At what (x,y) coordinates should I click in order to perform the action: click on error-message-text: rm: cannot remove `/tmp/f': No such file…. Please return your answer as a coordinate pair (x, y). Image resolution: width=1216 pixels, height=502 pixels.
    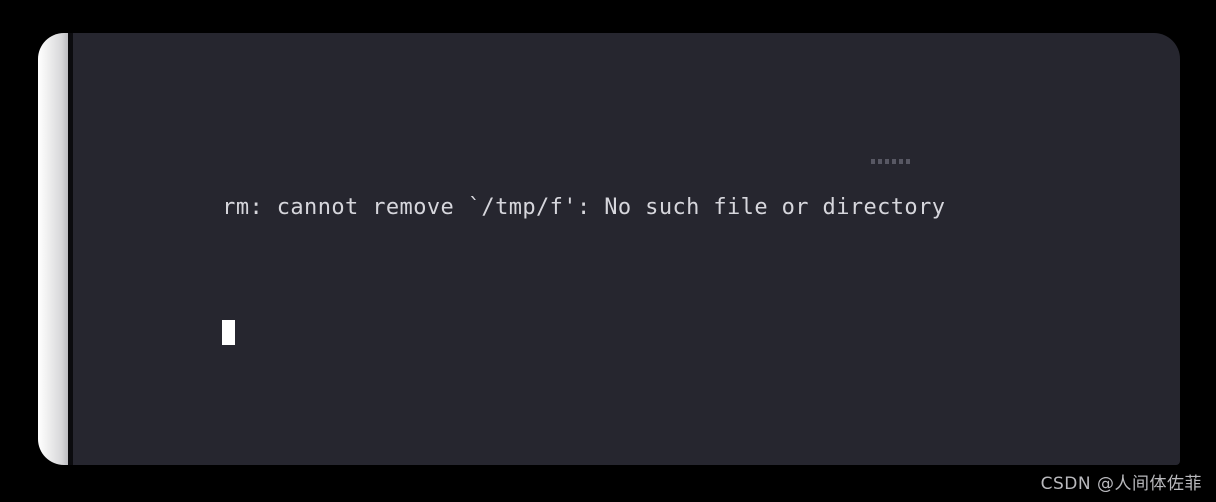
    Looking at the image, I should click on (584, 207).